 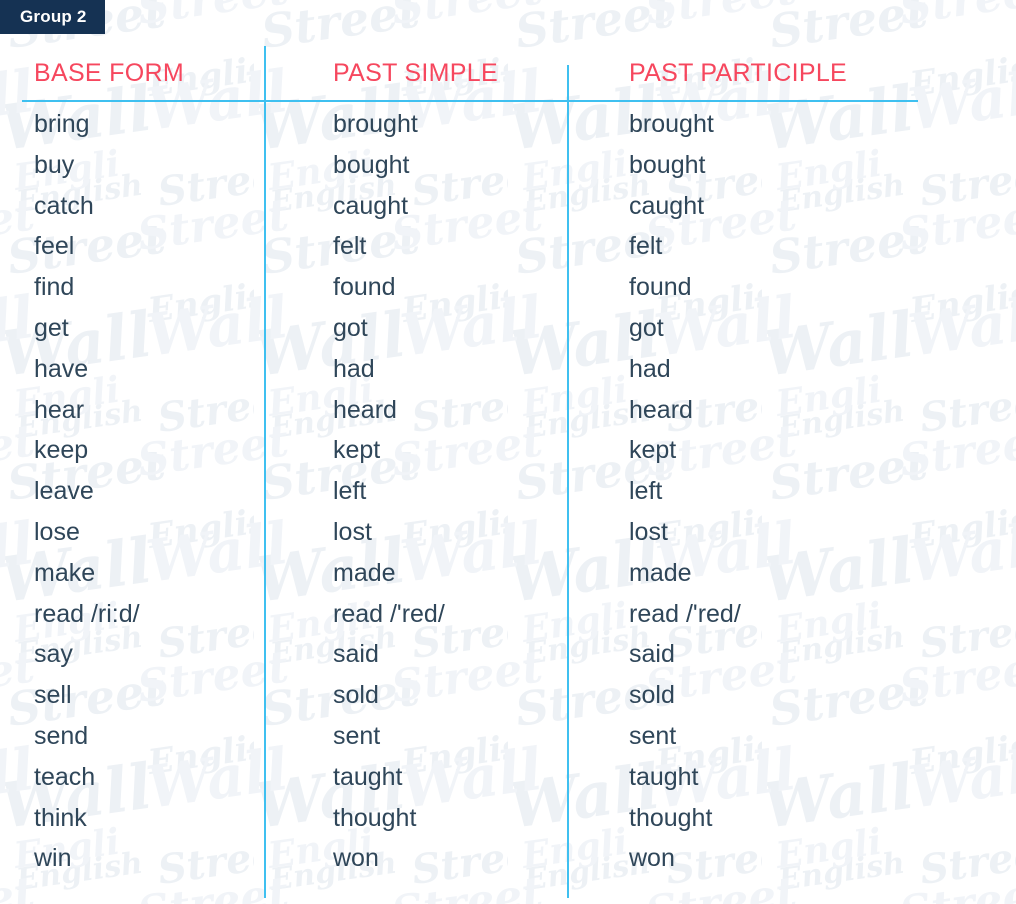 I want to click on table-cell: teach, so click(x=65, y=776).